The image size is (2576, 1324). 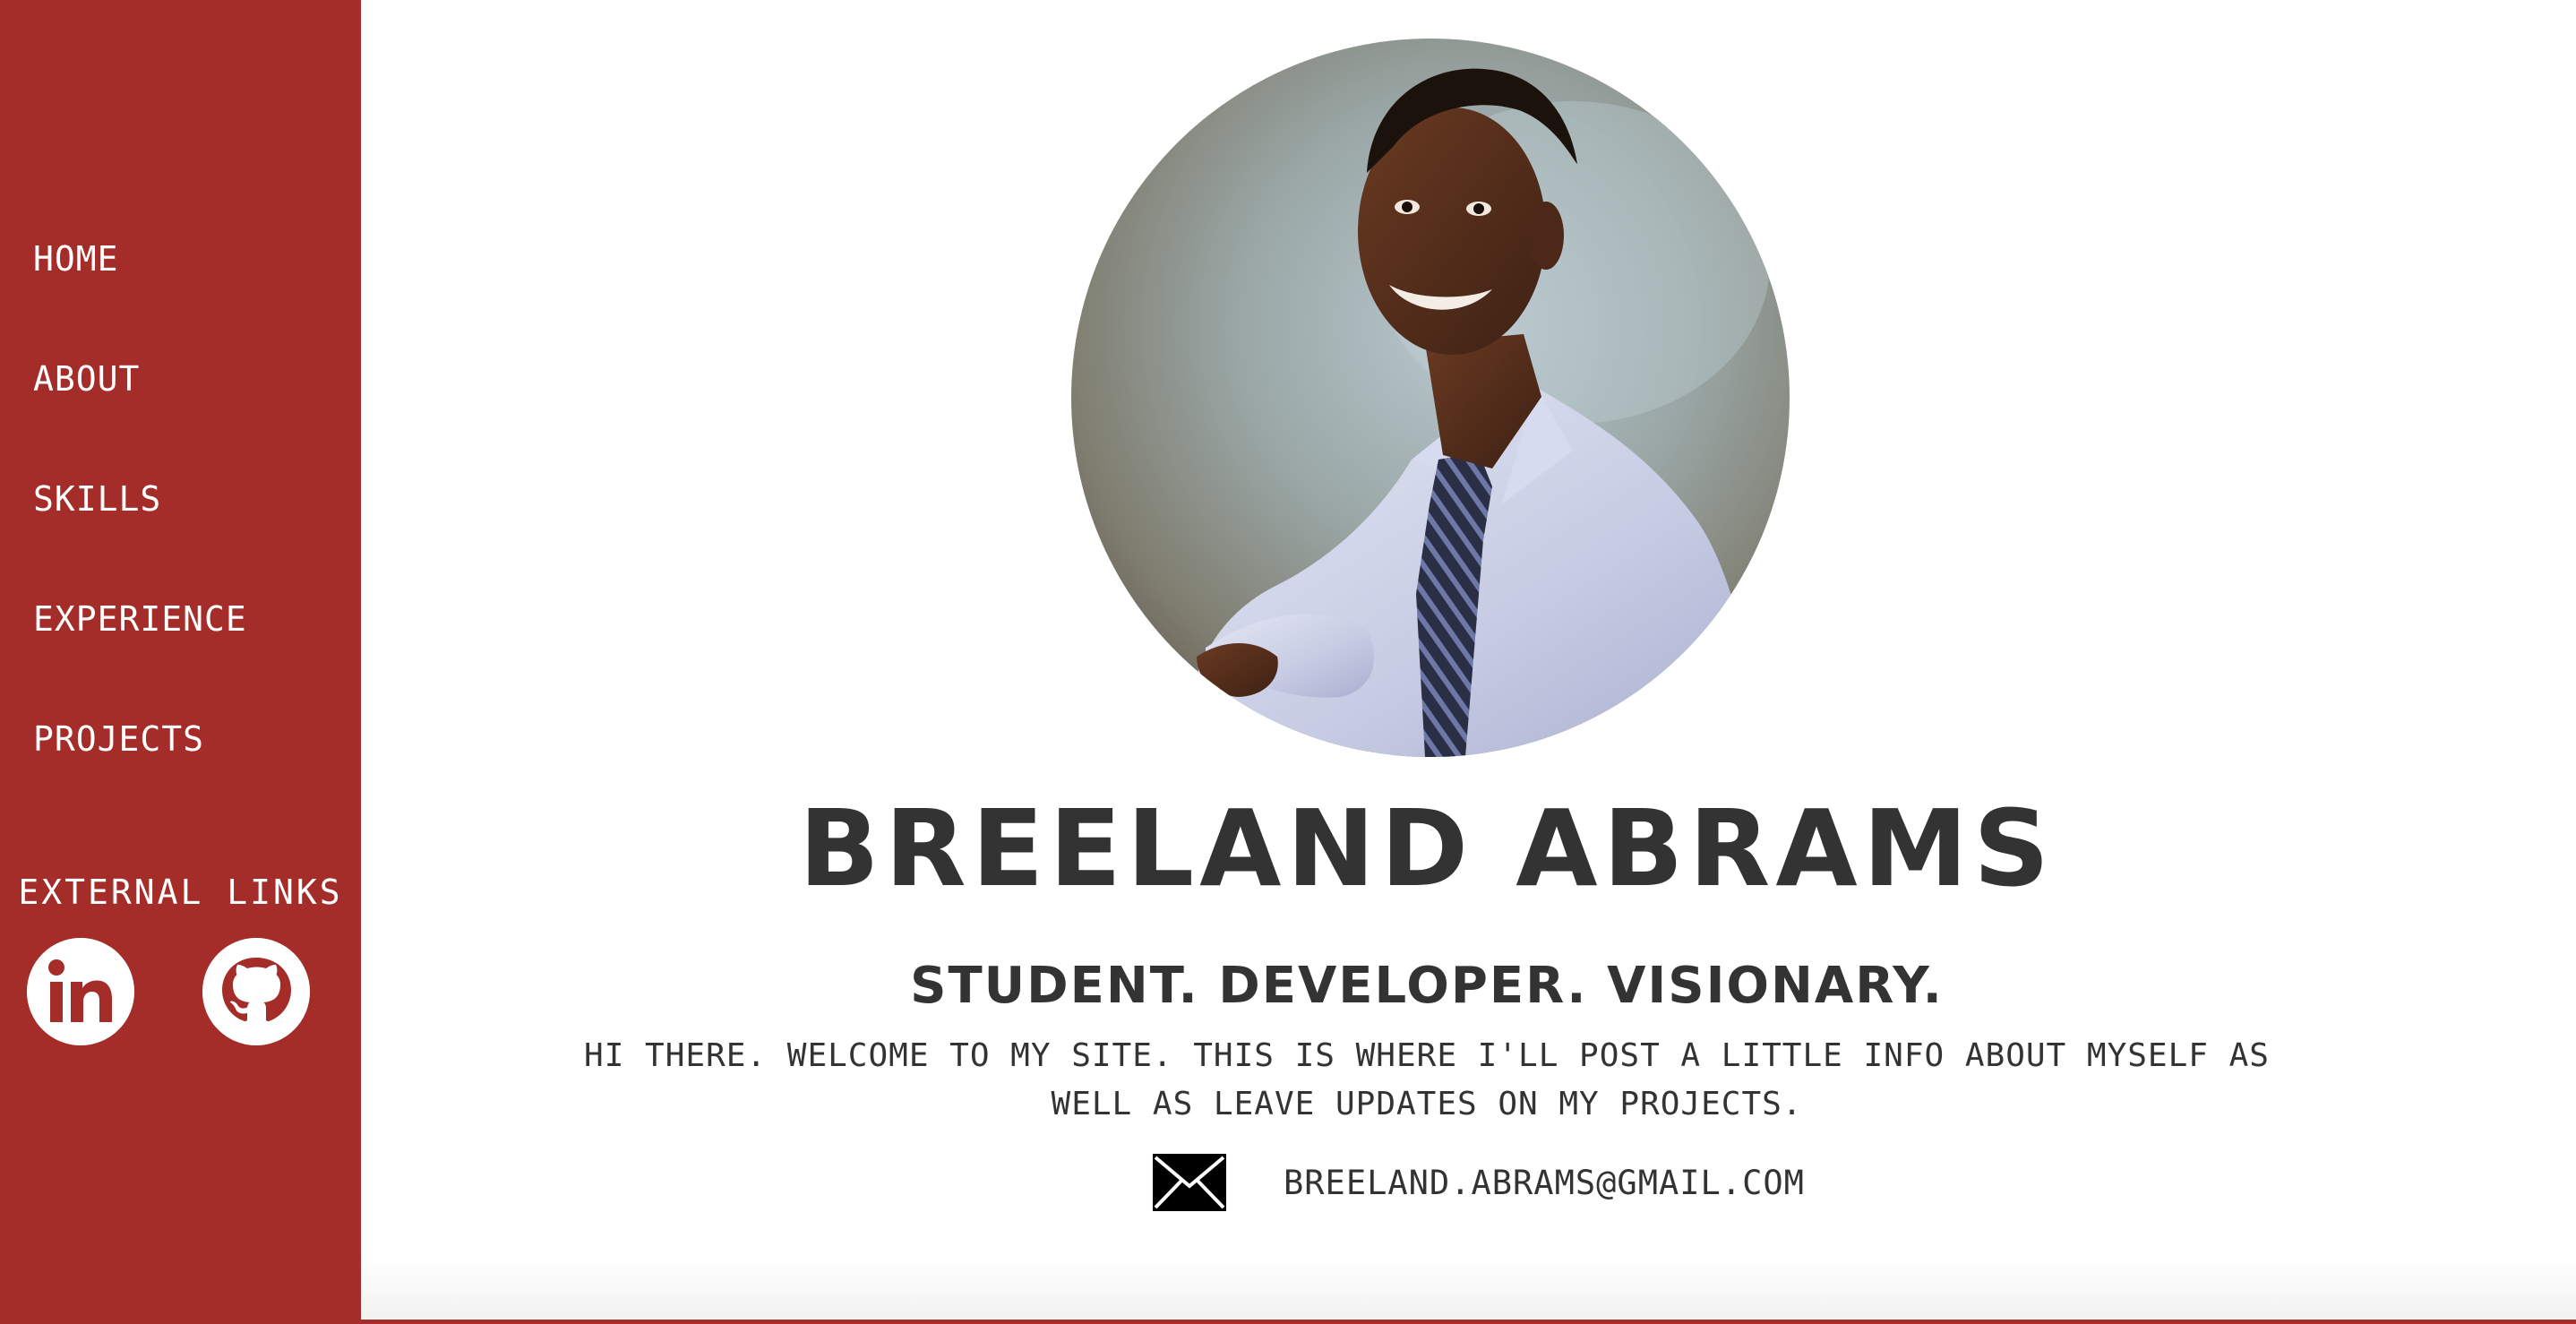 I want to click on nav-skills: SKILLS, so click(x=97, y=499).